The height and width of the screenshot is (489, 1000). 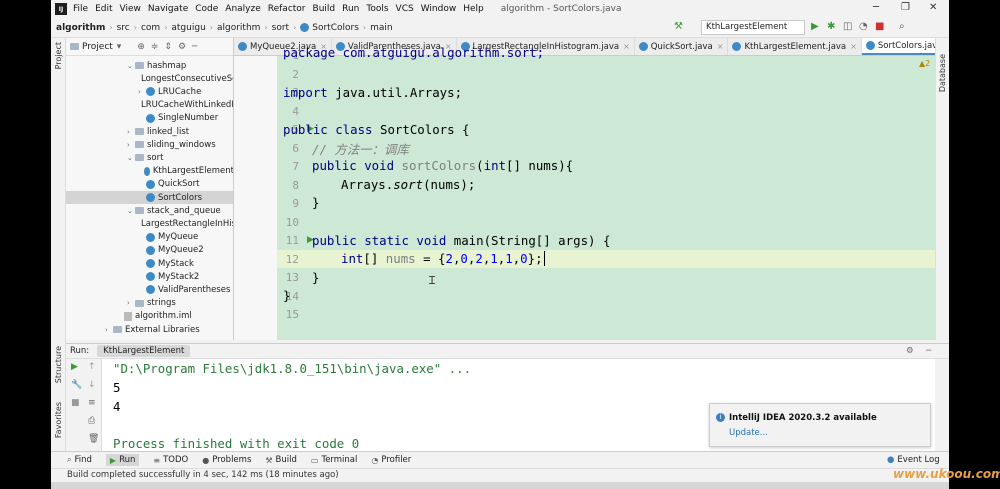 What do you see at coordinates (905, 7) in the screenshot?
I see `maximize-icon: ❐` at bounding box center [905, 7].